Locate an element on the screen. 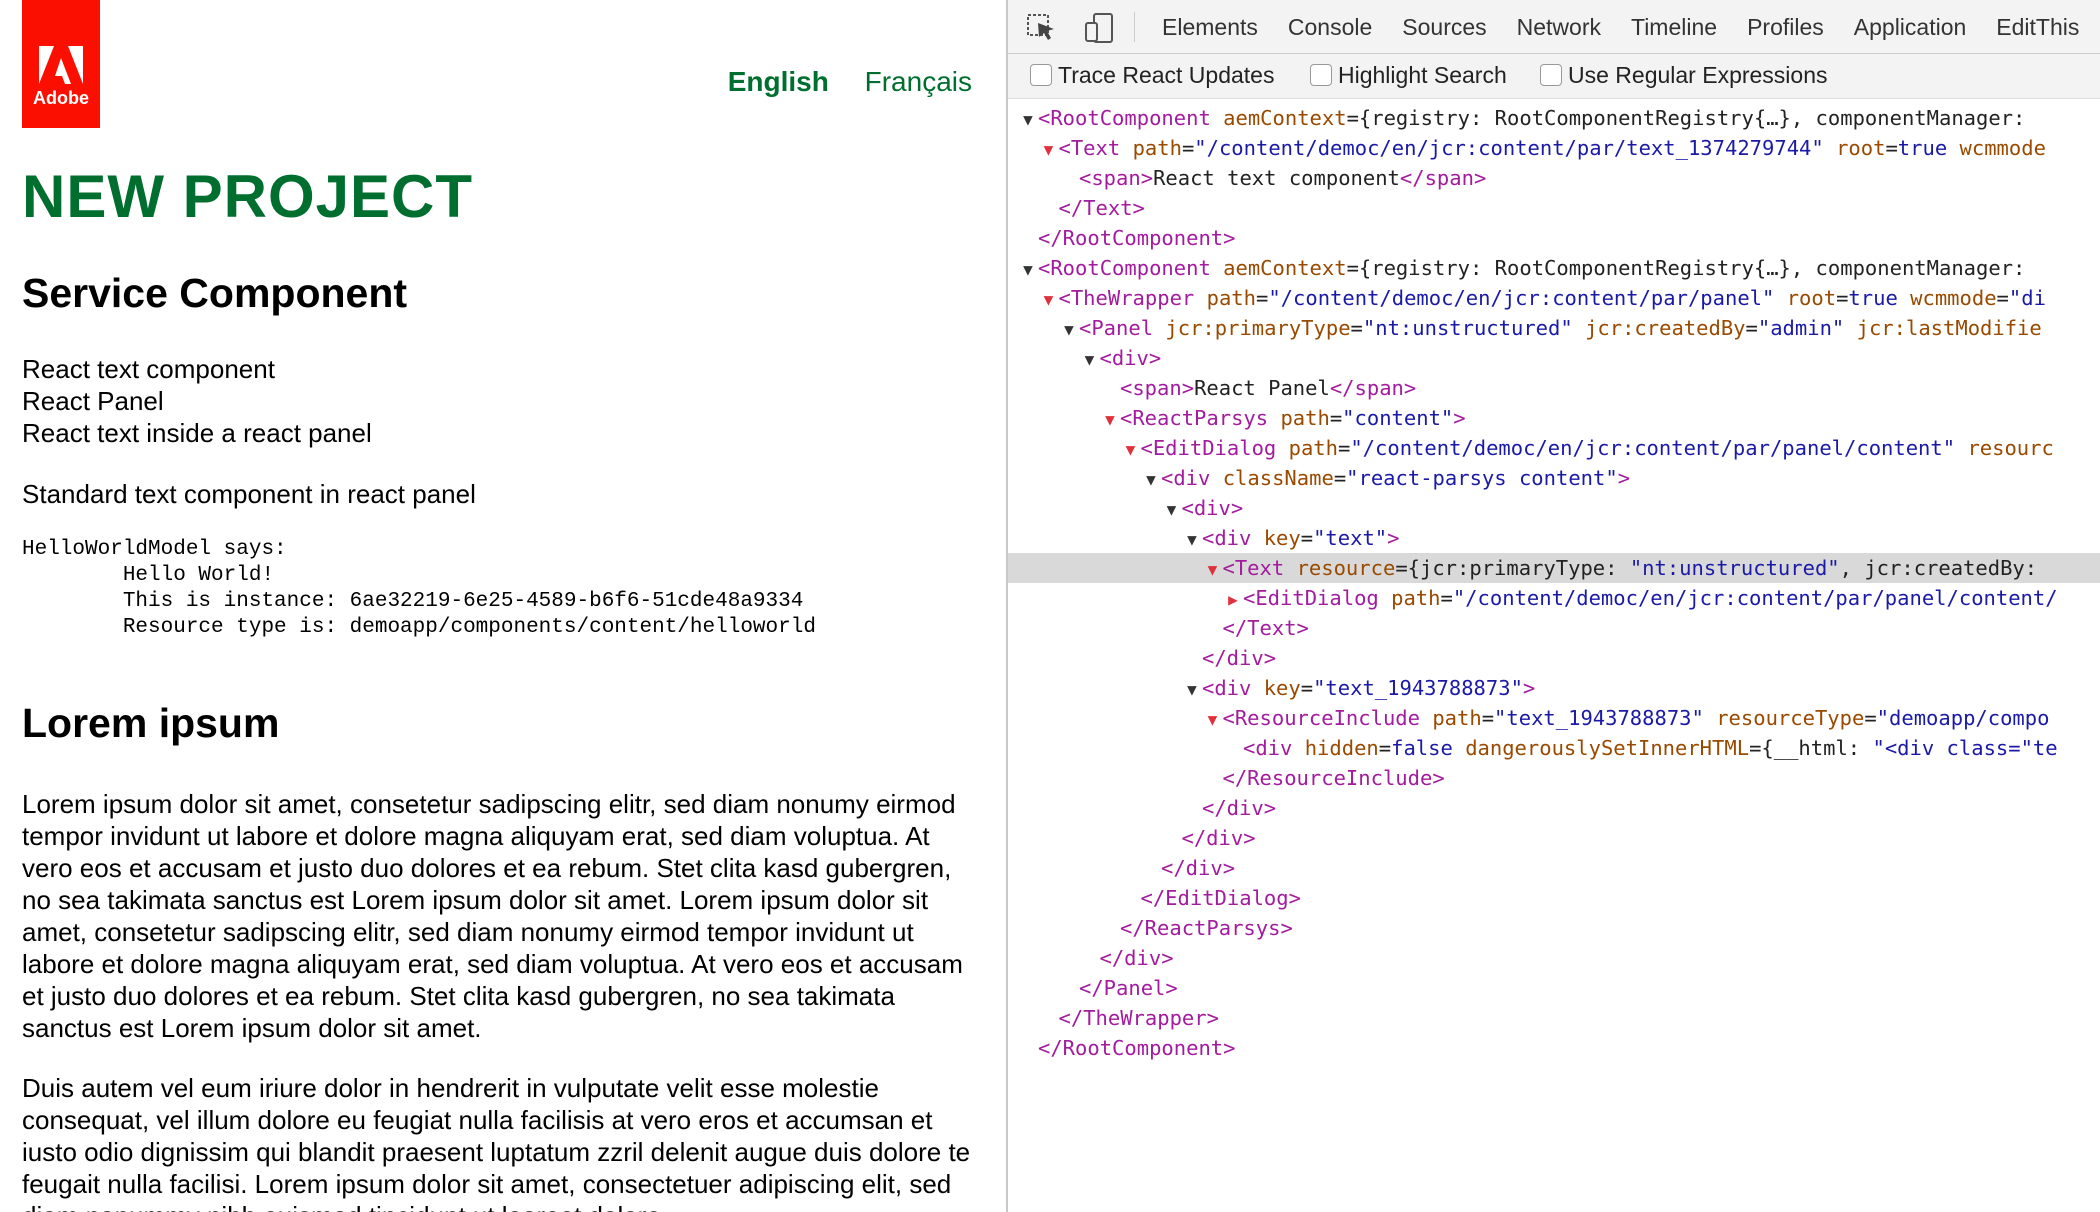 The width and height of the screenshot is (2100, 1212). tree-row: </EditDialog> is located at coordinates (1554, 898).